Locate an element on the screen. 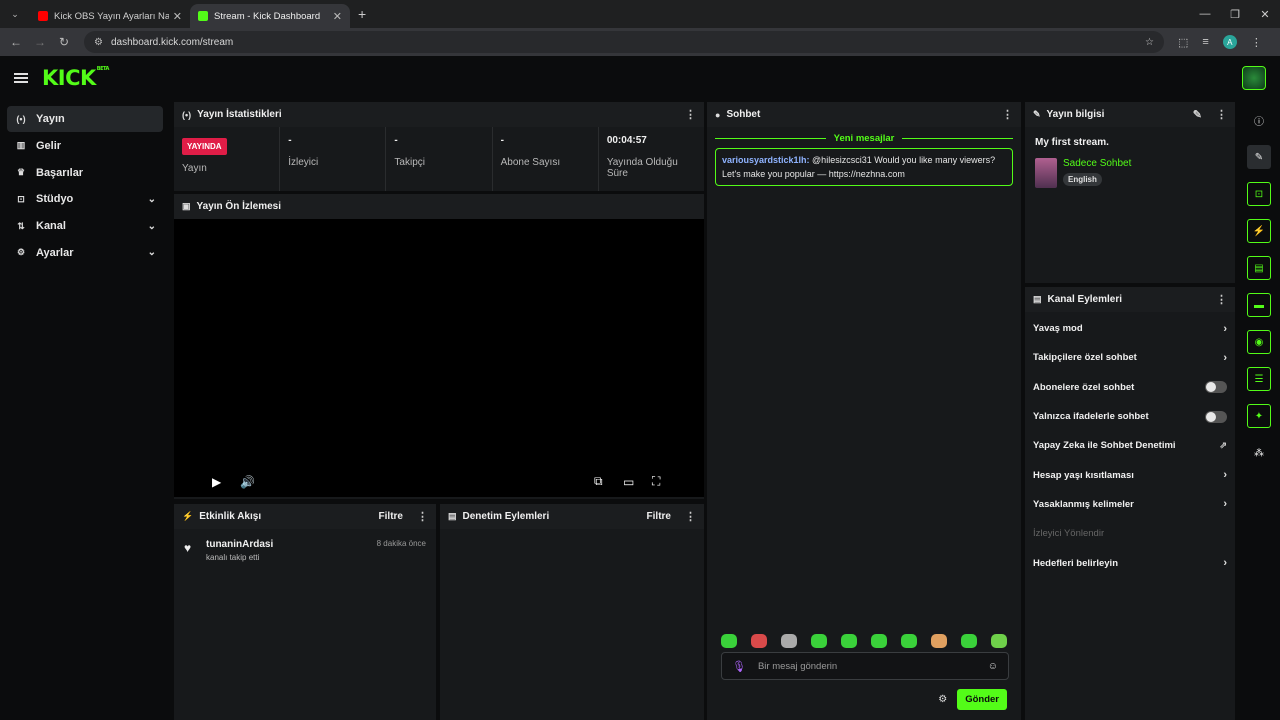 This screenshot has height=720, width=1280. lightning-icon: ⚡ is located at coordinates (1259, 231).